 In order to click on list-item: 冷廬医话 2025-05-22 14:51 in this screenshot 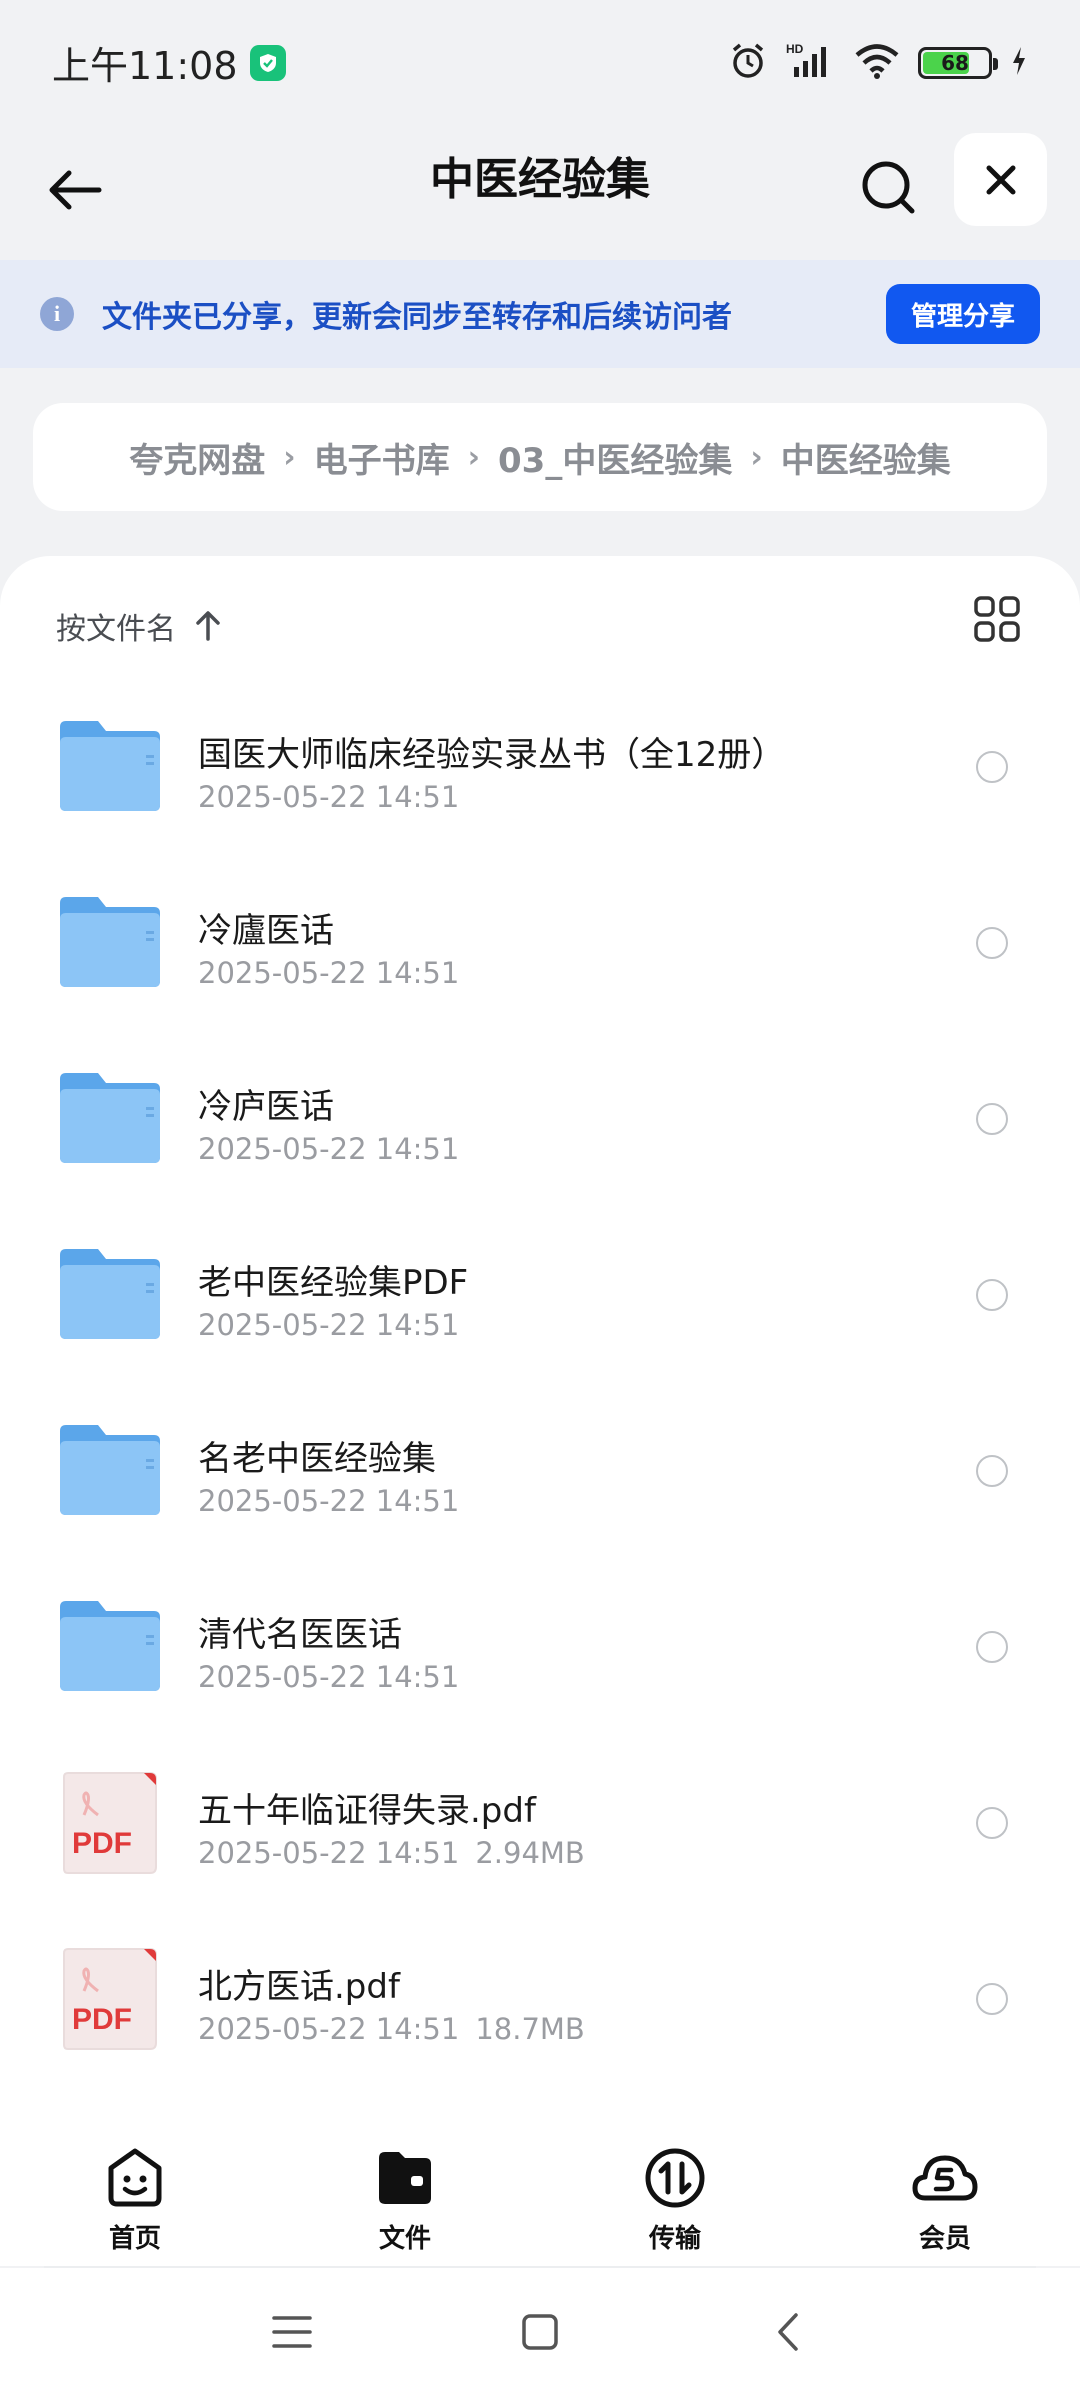, I will do `click(540, 943)`.